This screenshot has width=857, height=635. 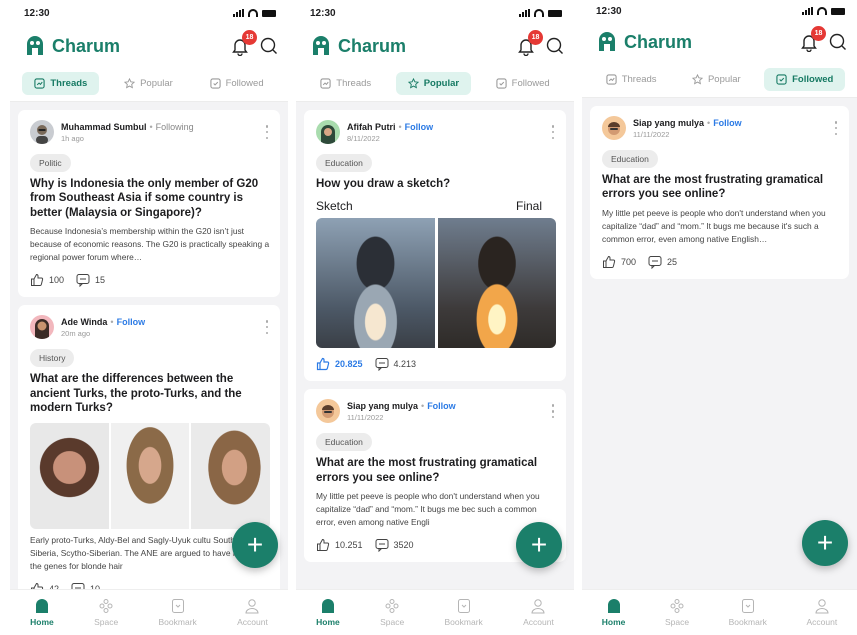 What do you see at coordinates (339, 364) in the screenshot?
I see `like-button: 20.825` at bounding box center [339, 364].